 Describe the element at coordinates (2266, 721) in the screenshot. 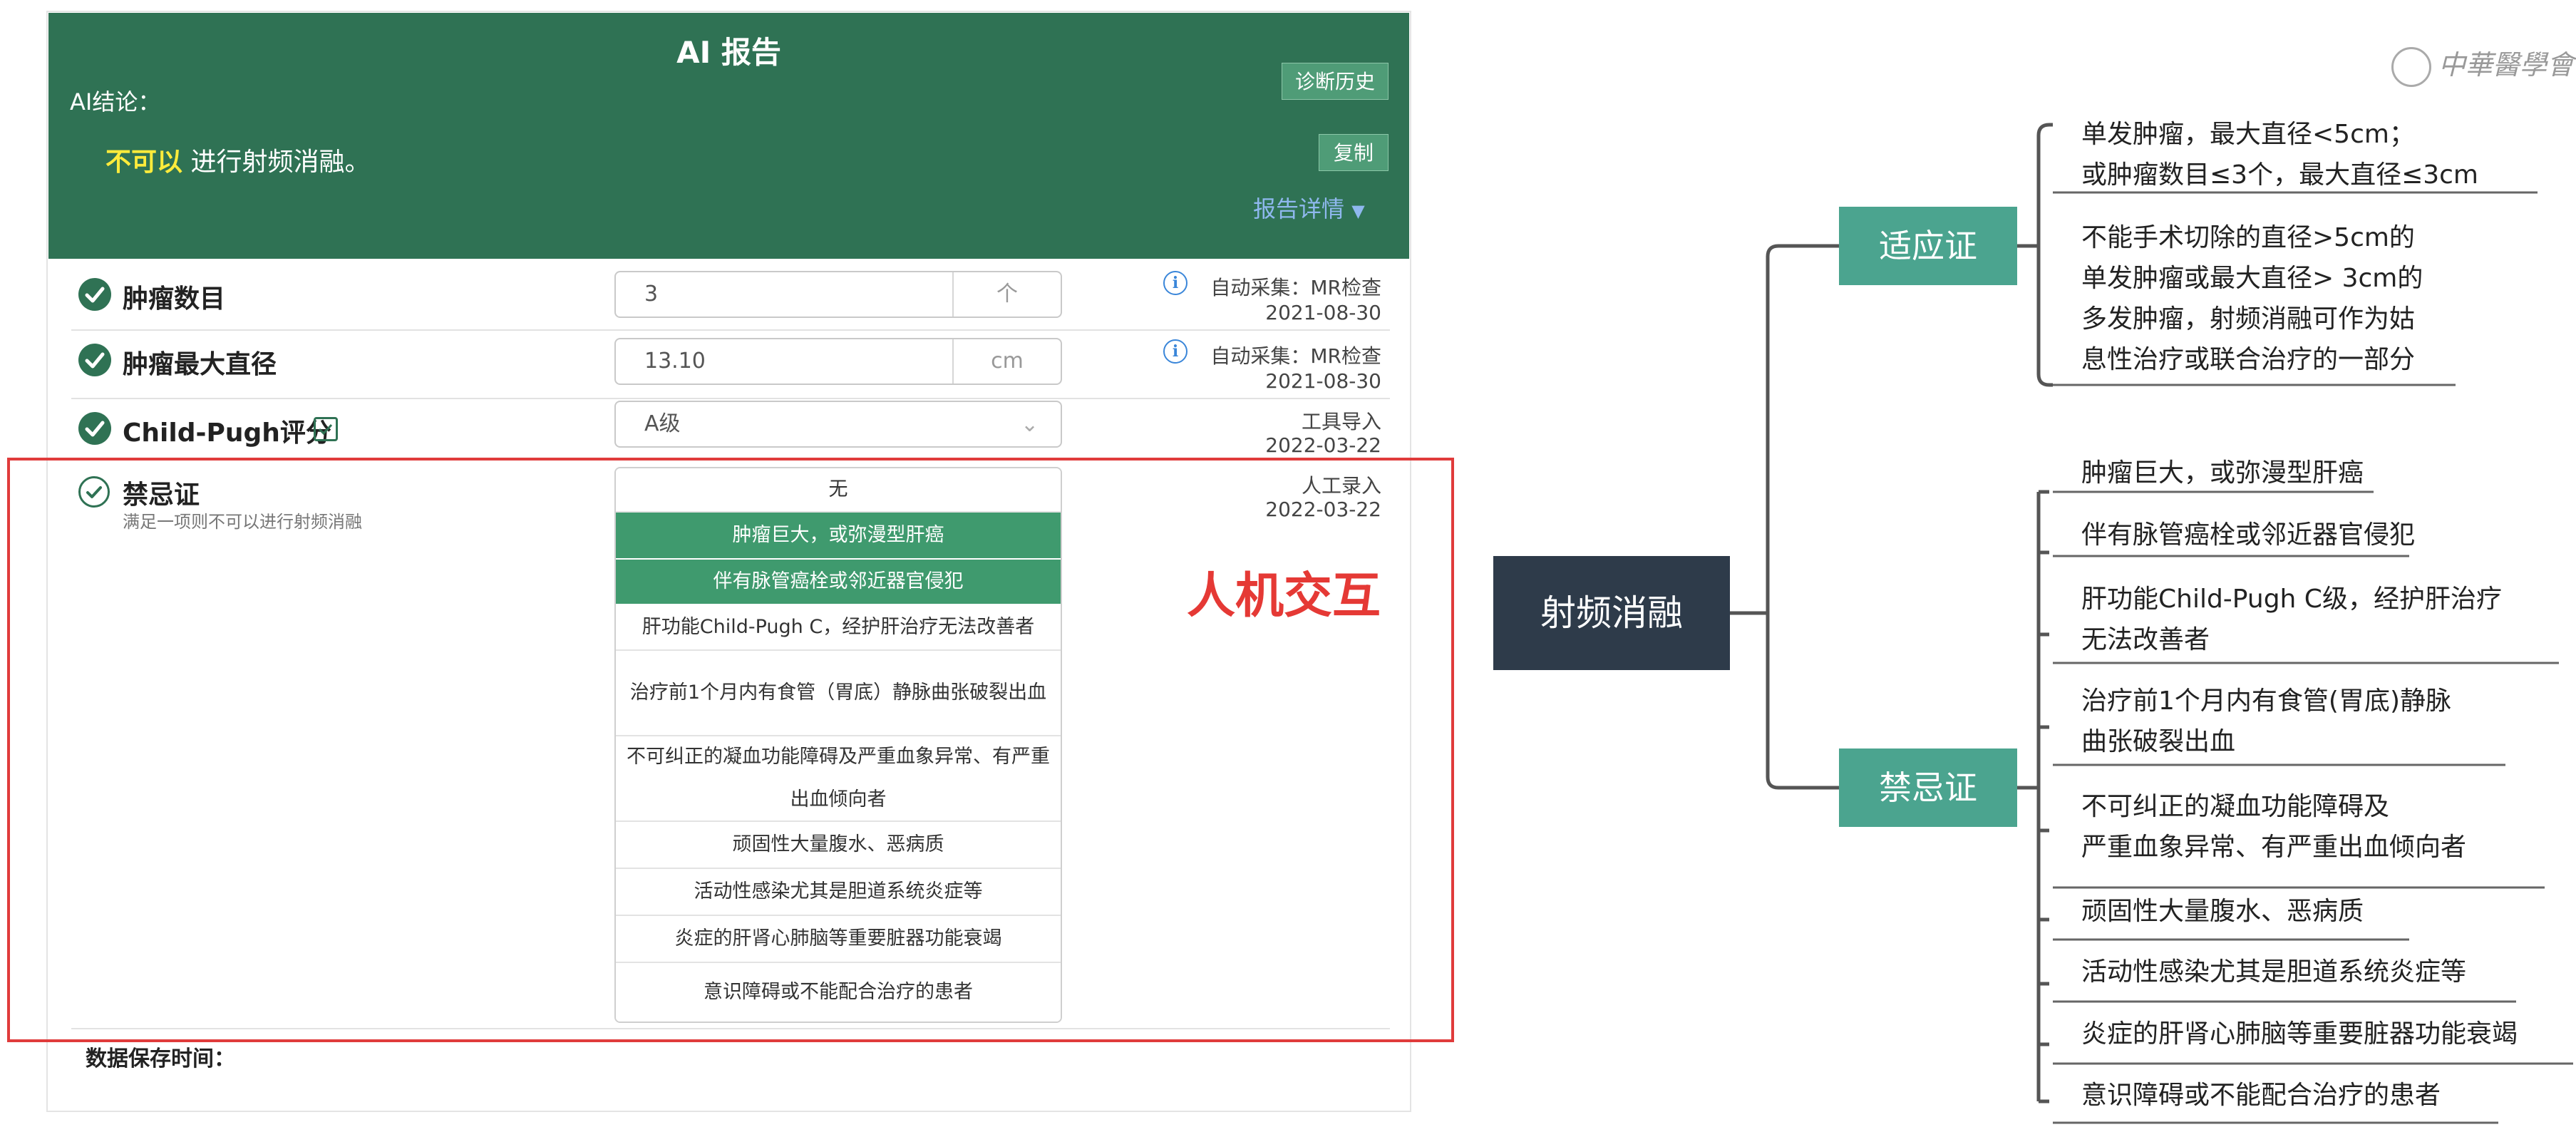

I see `contraindication-item: 治疗前1个月内有食管(胃底)静脉 曲张破裂出血` at that location.